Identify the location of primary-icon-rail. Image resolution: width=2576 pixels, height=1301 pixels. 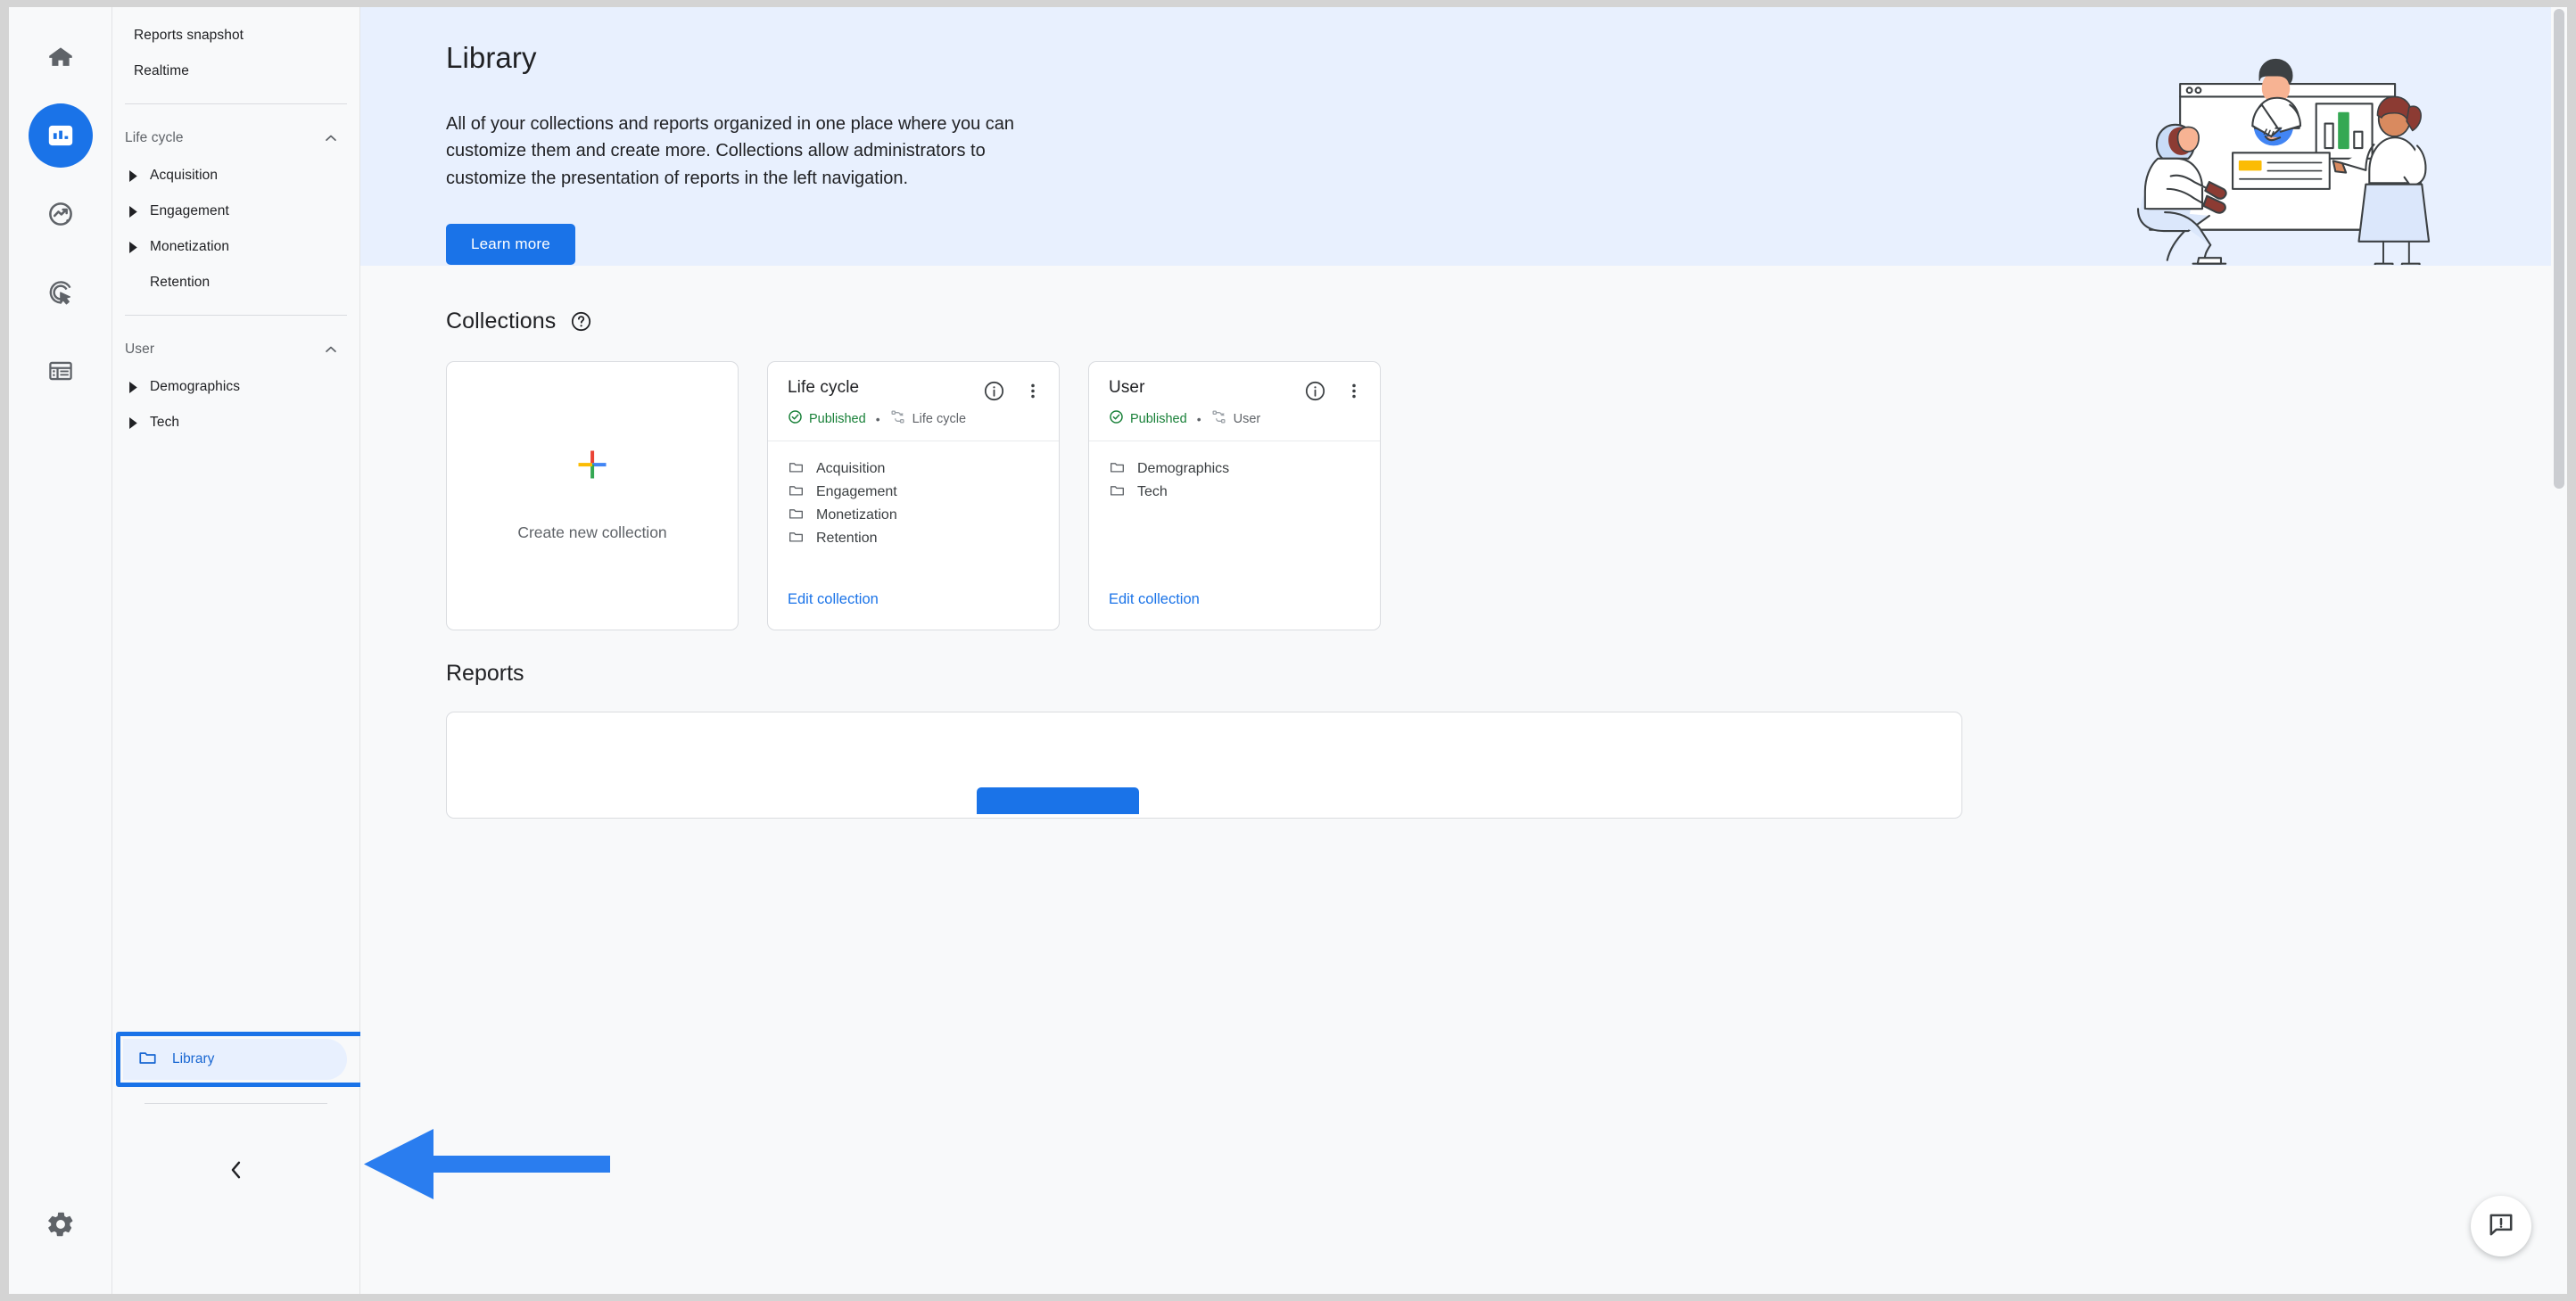
(60, 650).